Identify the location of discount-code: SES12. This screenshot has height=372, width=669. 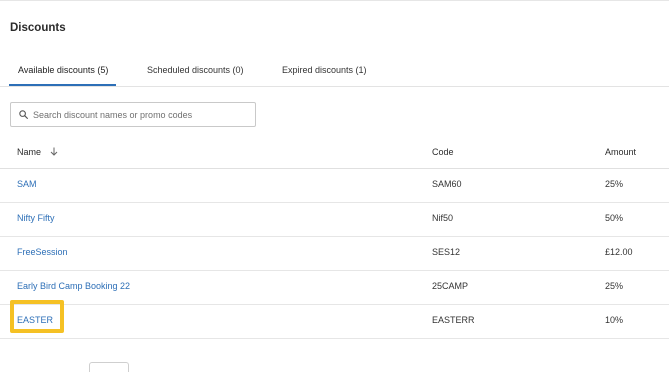
(446, 252).